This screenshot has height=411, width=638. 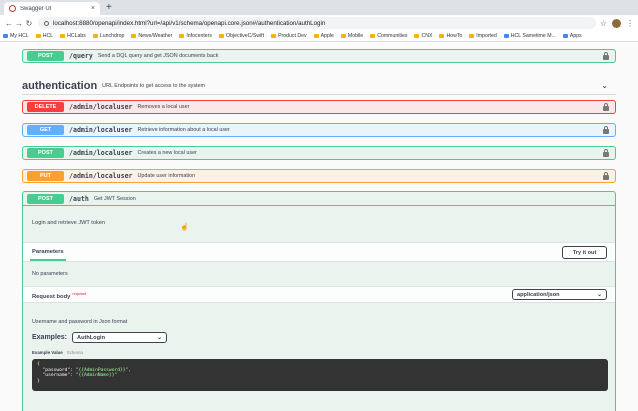 I want to click on reload-icon: ↻, so click(x=29, y=23).